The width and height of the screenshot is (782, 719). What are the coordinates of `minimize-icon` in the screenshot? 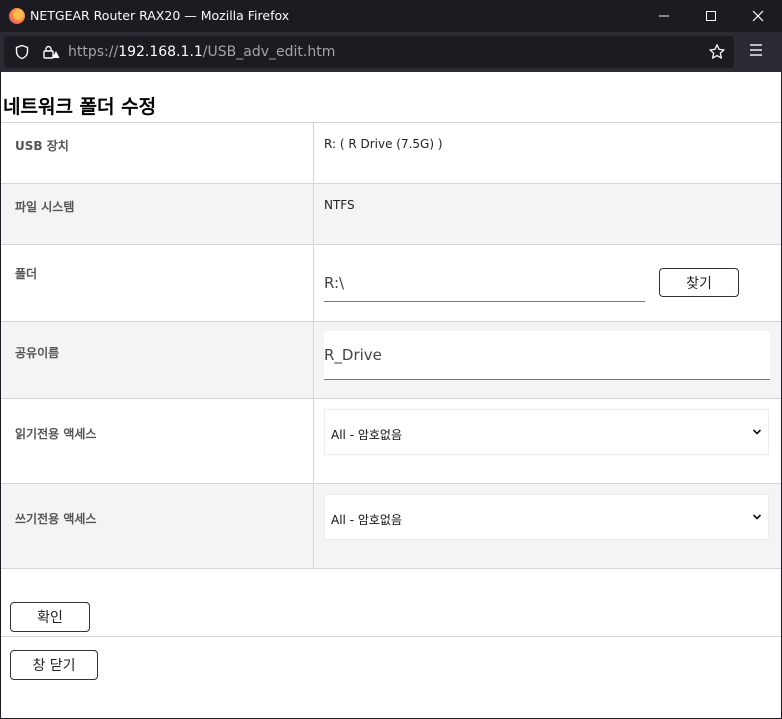 It's located at (664, 16).